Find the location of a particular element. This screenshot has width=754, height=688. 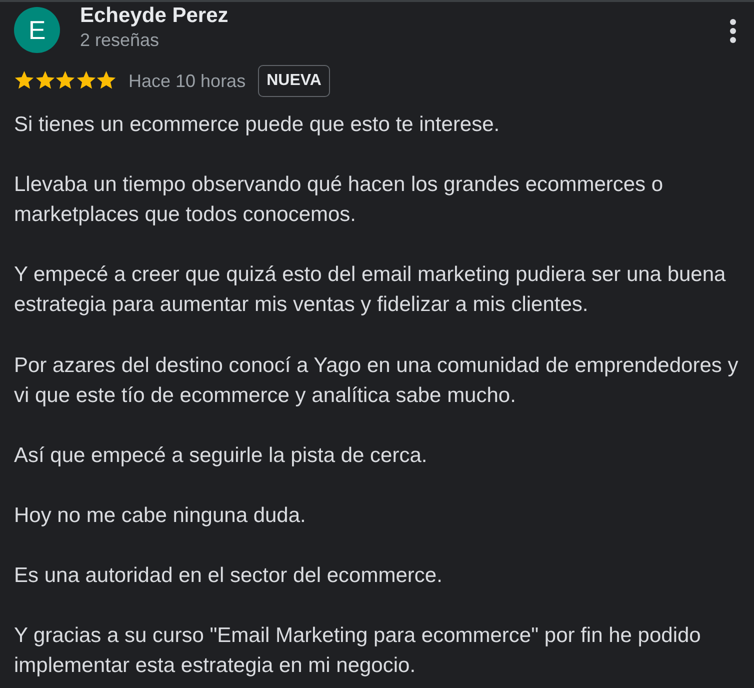

review-paragraph: Llevaba un tiempo observando qué hacen los grandes ecommerces o marketplaces que todos conocemos. is located at coordinates (339, 200).